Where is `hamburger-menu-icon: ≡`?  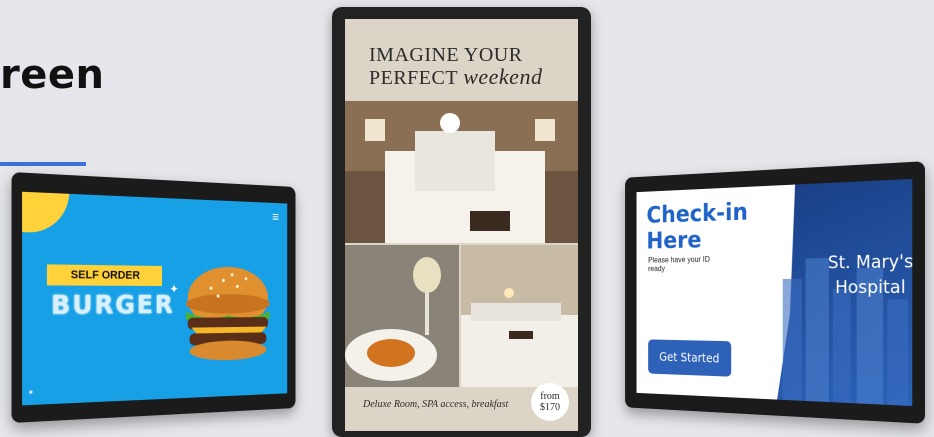
hamburger-menu-icon: ≡ is located at coordinates (275, 216).